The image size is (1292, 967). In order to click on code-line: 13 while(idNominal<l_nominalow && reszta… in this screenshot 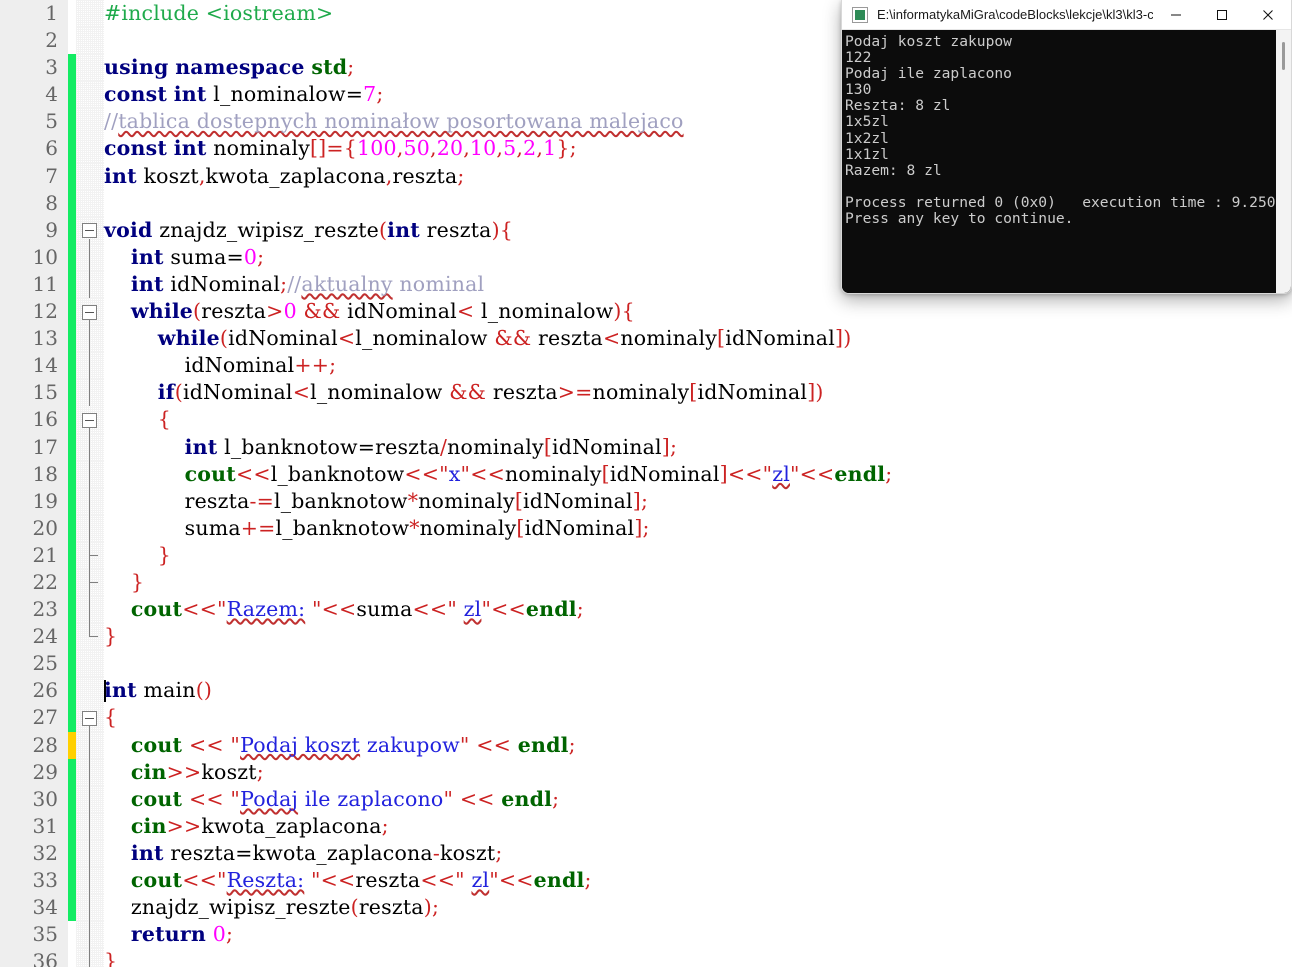, I will do `click(646, 339)`.